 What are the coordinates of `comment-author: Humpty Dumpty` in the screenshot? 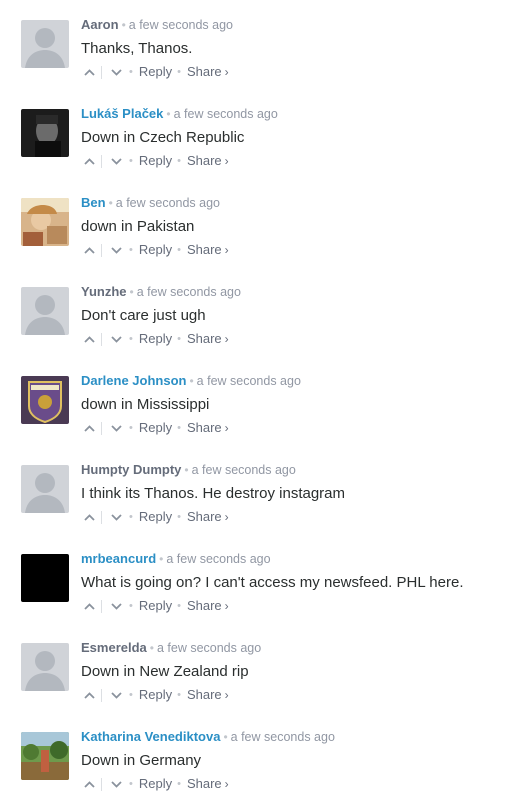 It's located at (131, 469).